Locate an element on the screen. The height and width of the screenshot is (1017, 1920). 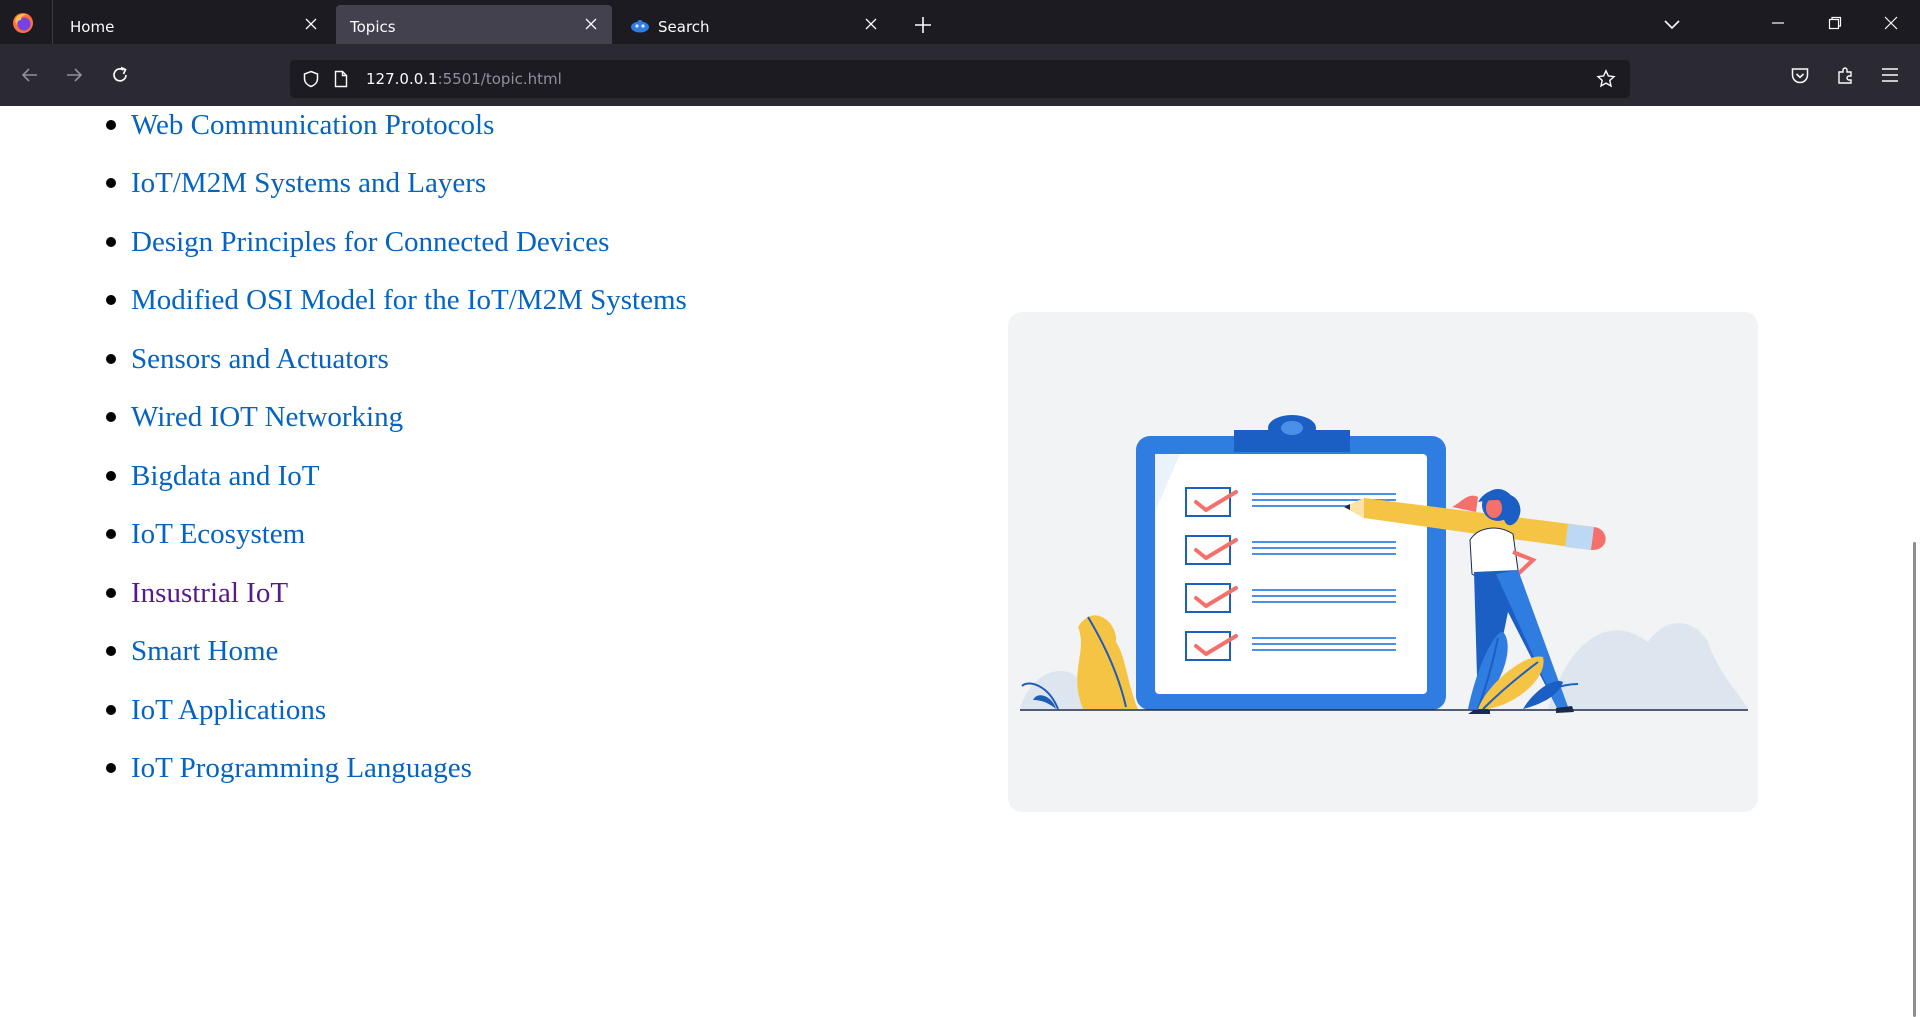
tab-separator is located at coordinates (52, 22).